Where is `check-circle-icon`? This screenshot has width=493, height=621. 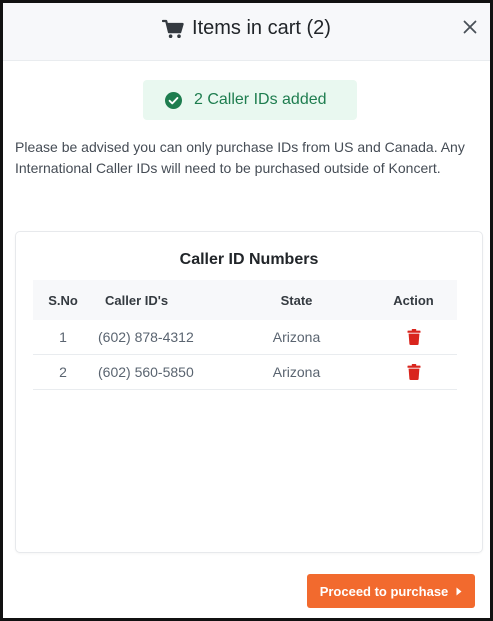
check-circle-icon is located at coordinates (173, 100).